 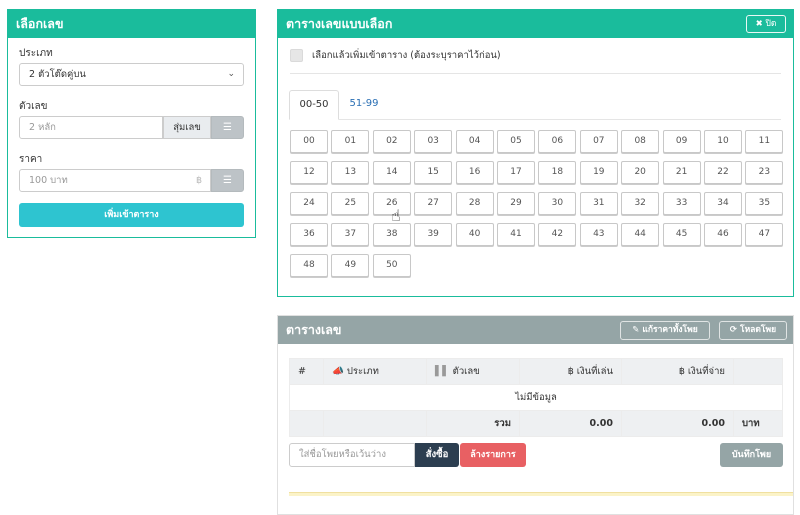 What do you see at coordinates (350, 265) in the screenshot?
I see `number-button: 49` at bounding box center [350, 265].